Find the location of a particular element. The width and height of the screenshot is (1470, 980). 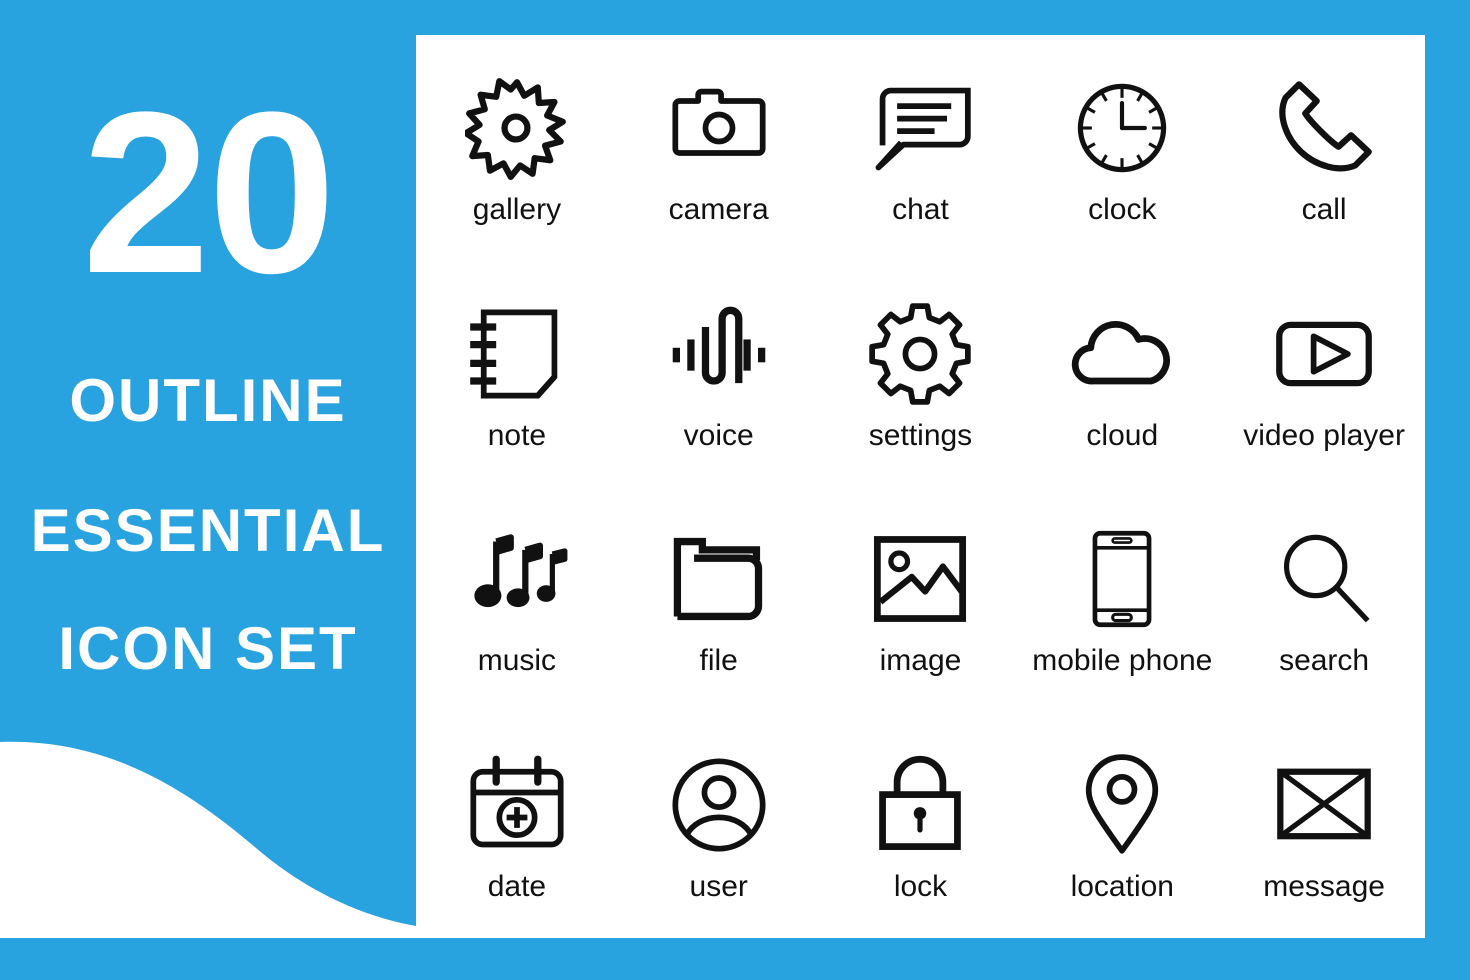

picture-frame-icon is located at coordinates (920, 579).